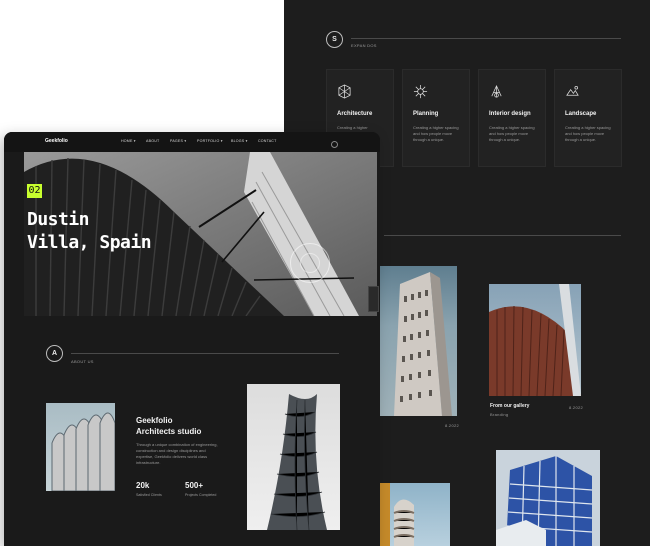 The width and height of the screenshot is (650, 546). I want to click on gallery-item-title: From our gallery, so click(510, 406).